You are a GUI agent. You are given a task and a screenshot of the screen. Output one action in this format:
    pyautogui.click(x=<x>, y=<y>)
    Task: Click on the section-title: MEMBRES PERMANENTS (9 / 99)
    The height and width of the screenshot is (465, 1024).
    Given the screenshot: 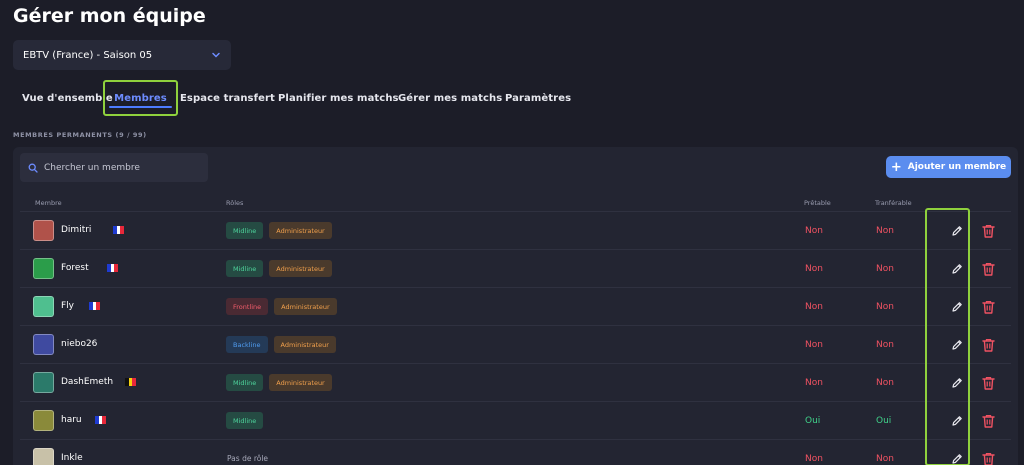 What is the action you would take?
    pyautogui.click(x=80, y=135)
    